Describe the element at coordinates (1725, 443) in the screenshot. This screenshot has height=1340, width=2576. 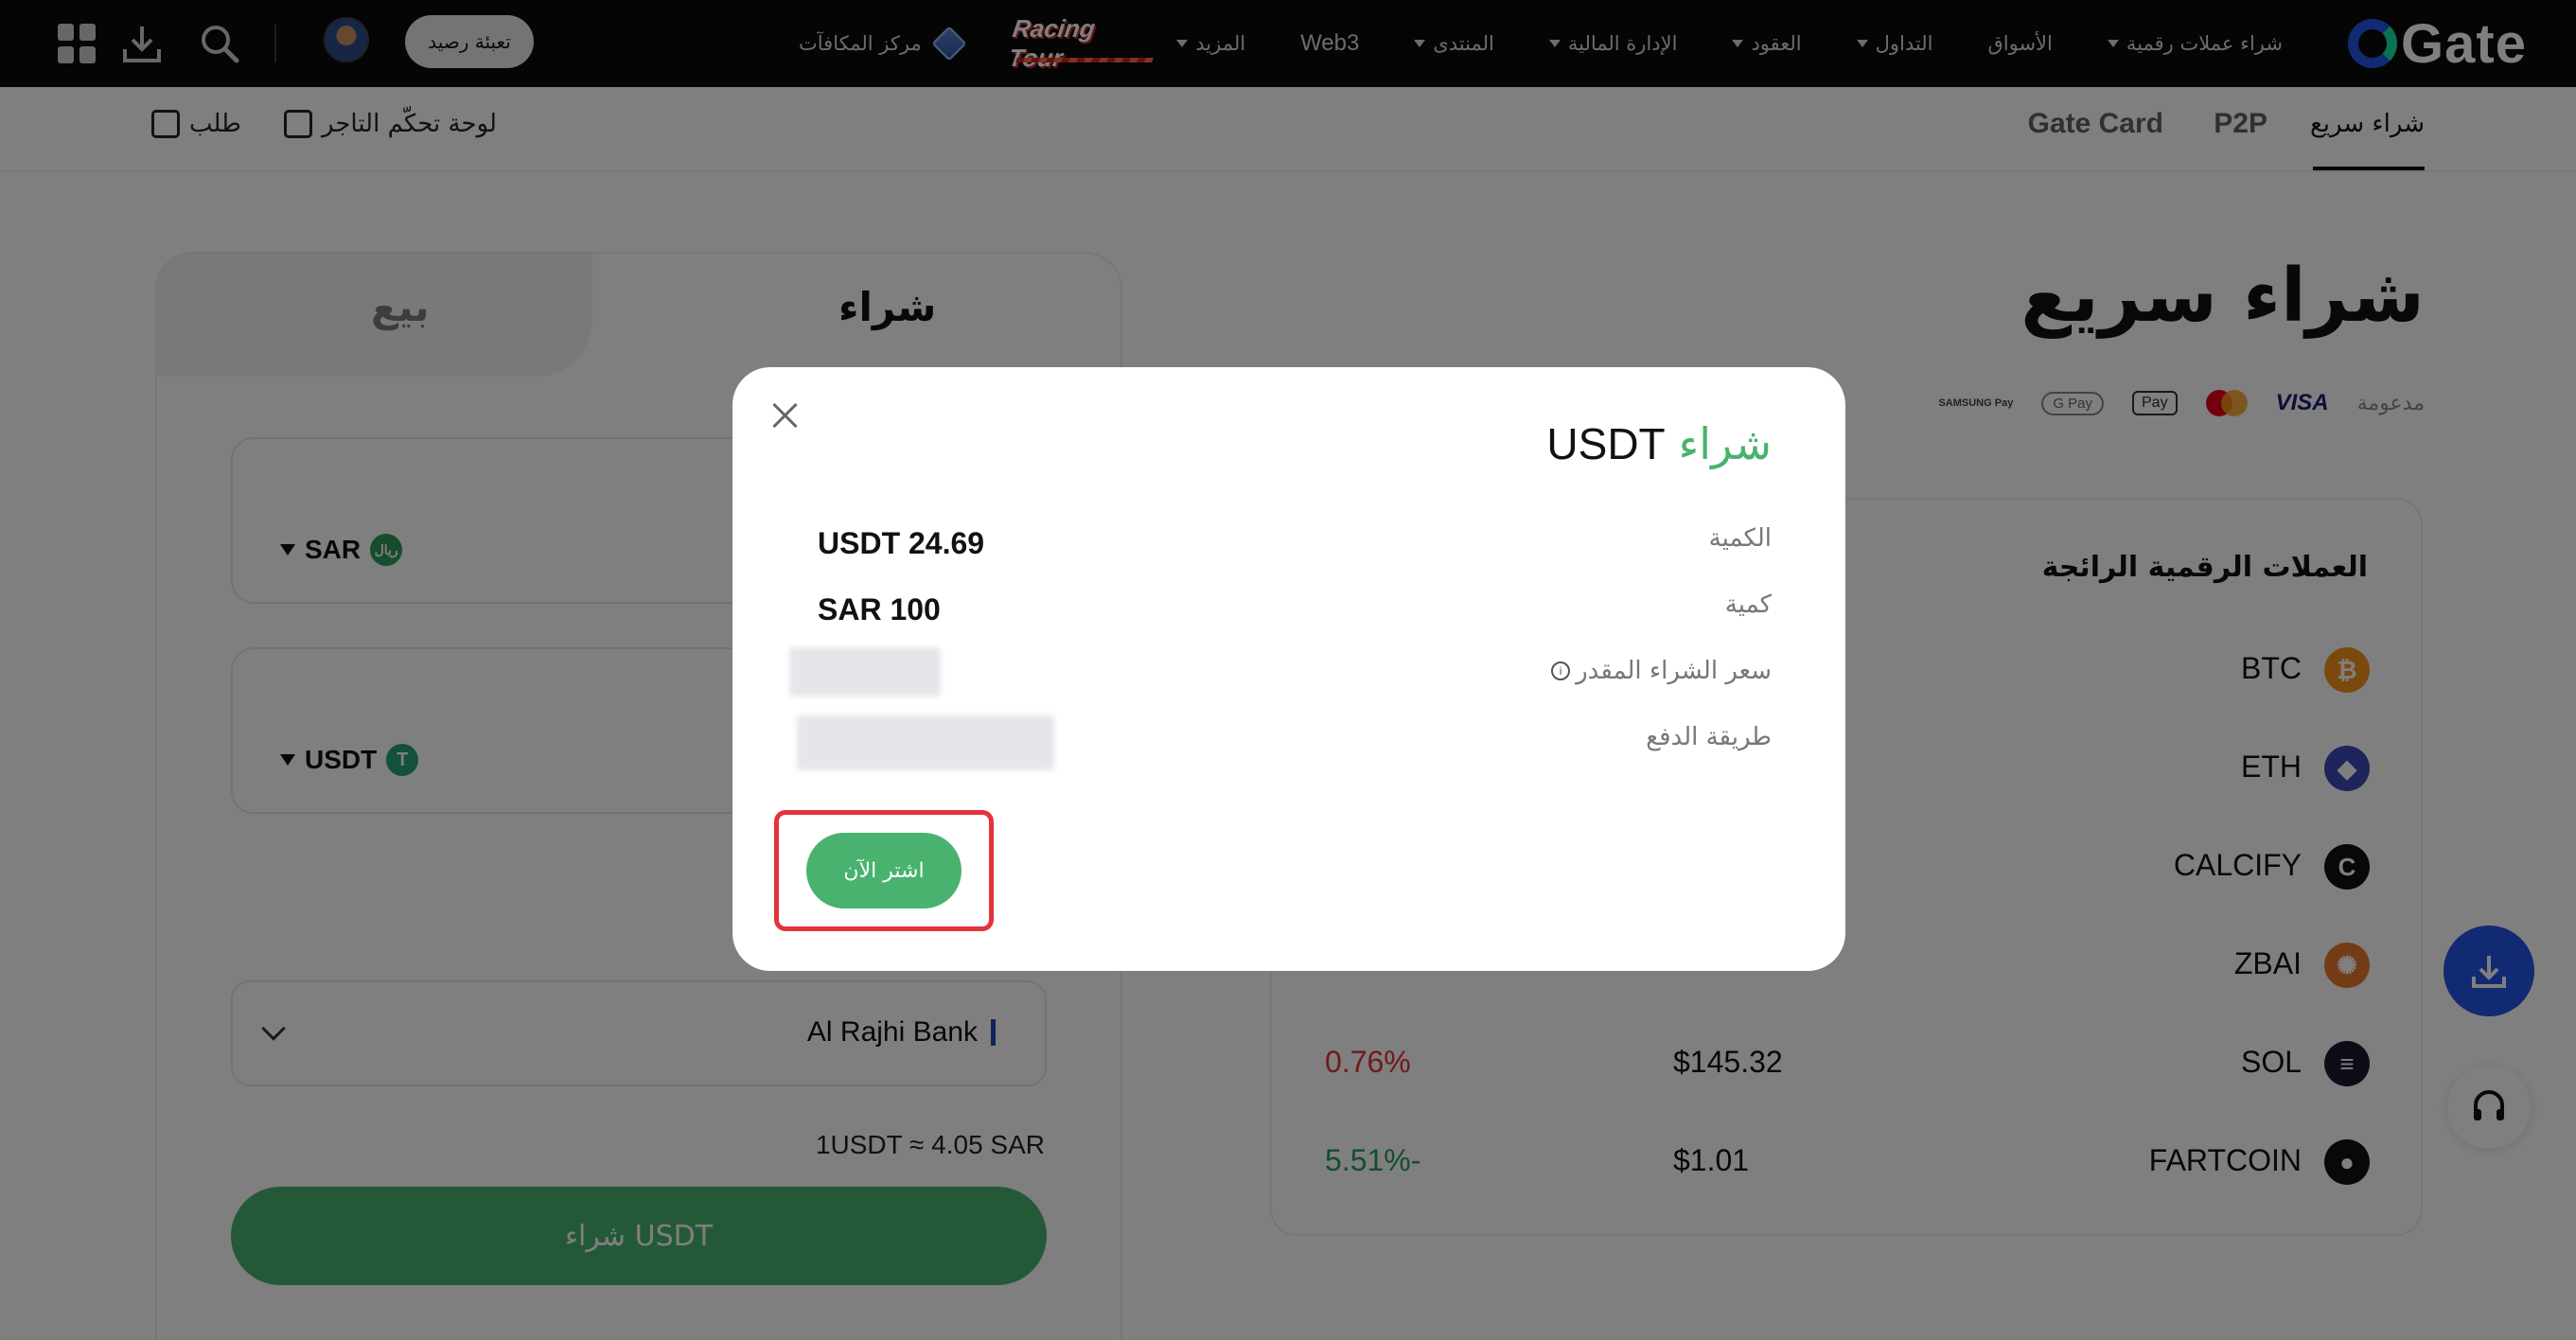
I see `dialog-action: شراء` at that location.